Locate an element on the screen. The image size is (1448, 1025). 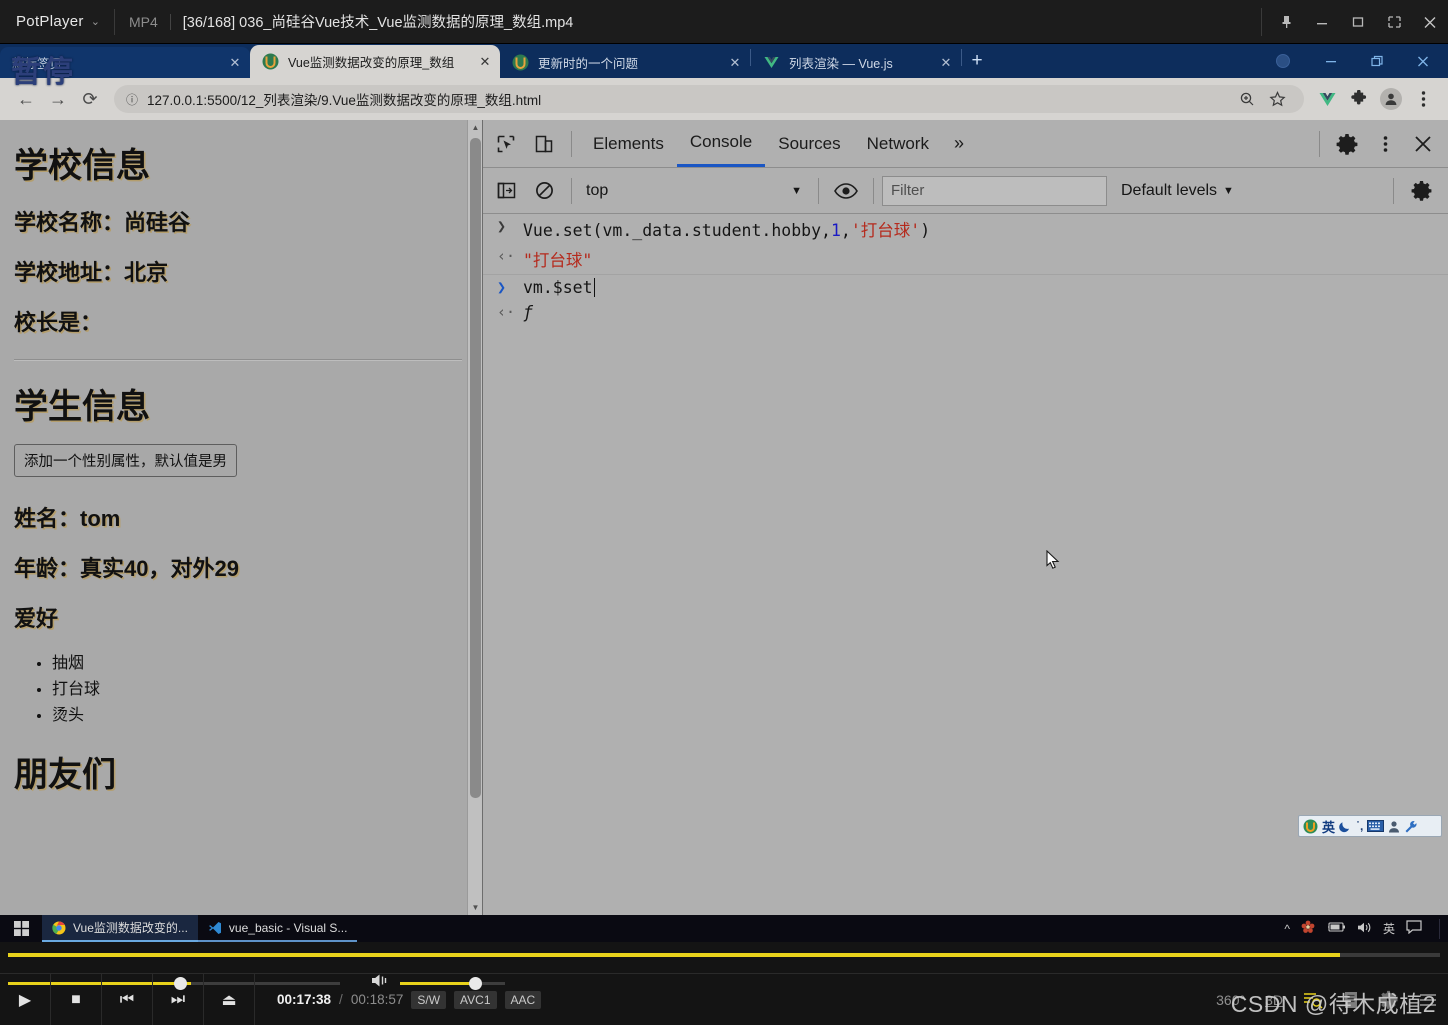
system-tray: ^ 英 is located at coordinates (1366, 928).